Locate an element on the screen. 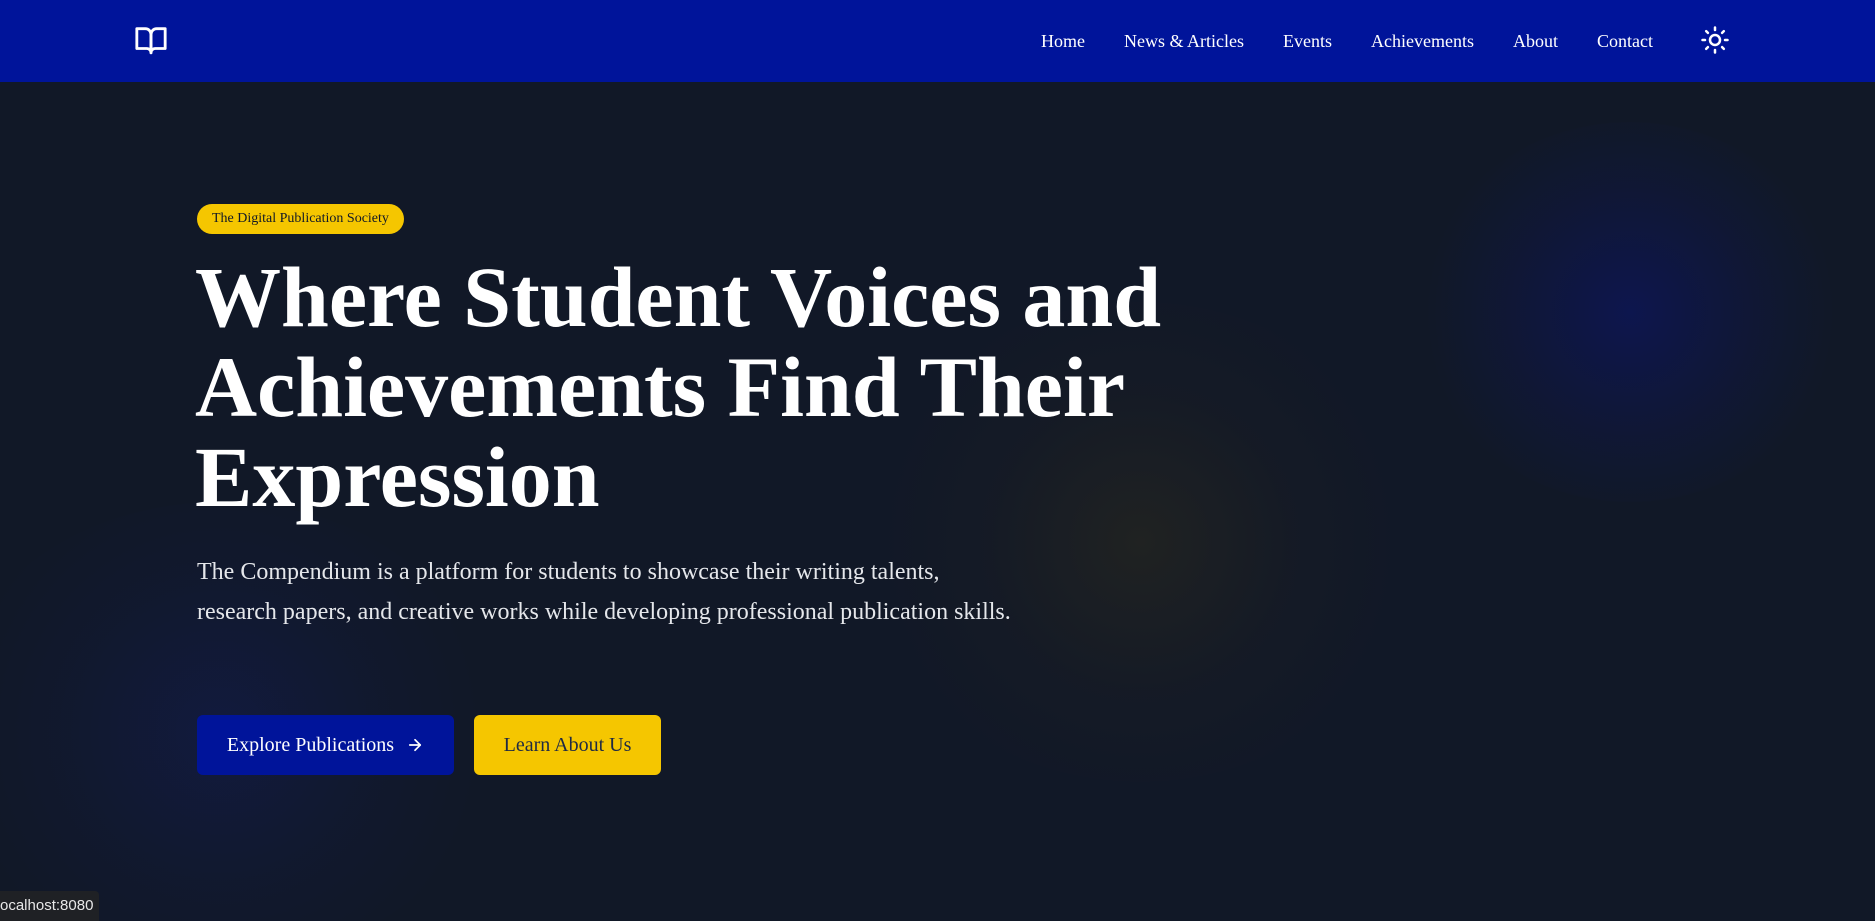  nav-link-events: Events is located at coordinates (1307, 41).